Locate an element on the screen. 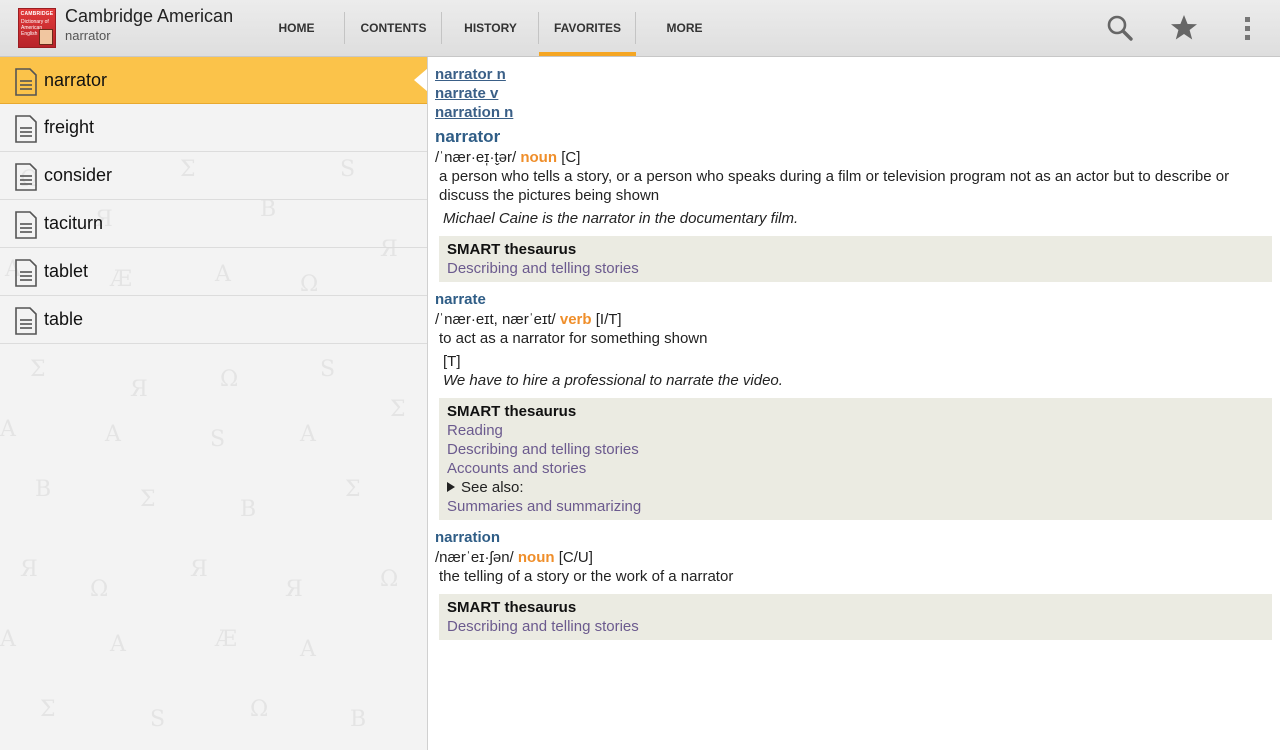 This screenshot has width=1280, height=750. logo-brand-text: CAMBRIDGE is located at coordinates (37, 14).